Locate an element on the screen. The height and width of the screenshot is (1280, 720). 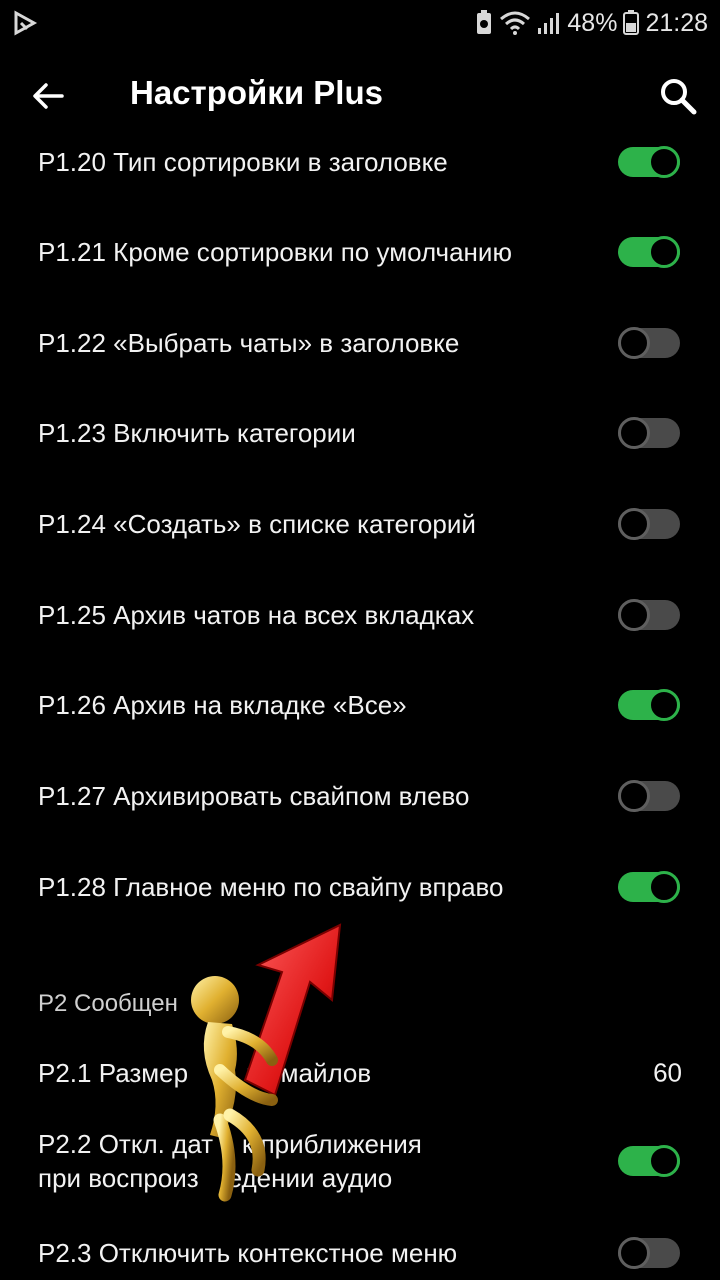
setting-row-p2-3: P2.3 Отключить контекстное меню is located at coordinates (360, 1244).